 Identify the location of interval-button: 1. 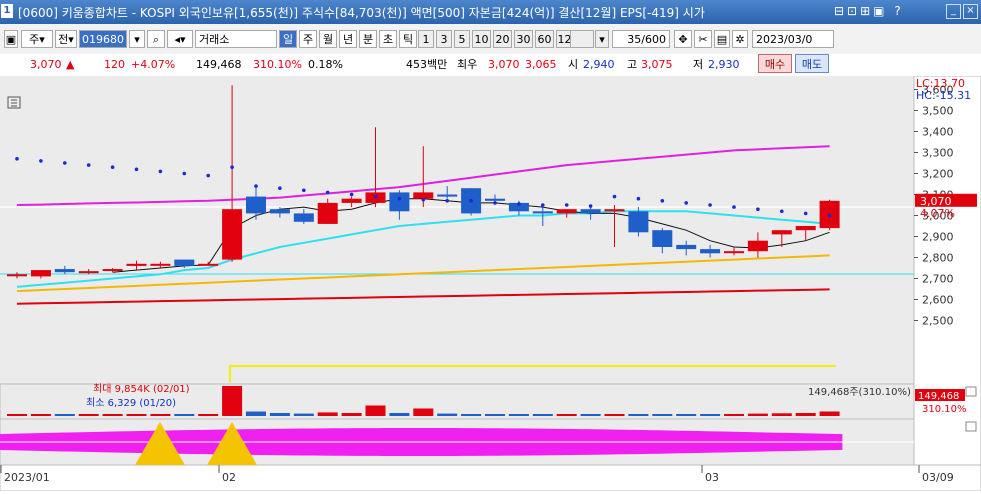
(426, 39).